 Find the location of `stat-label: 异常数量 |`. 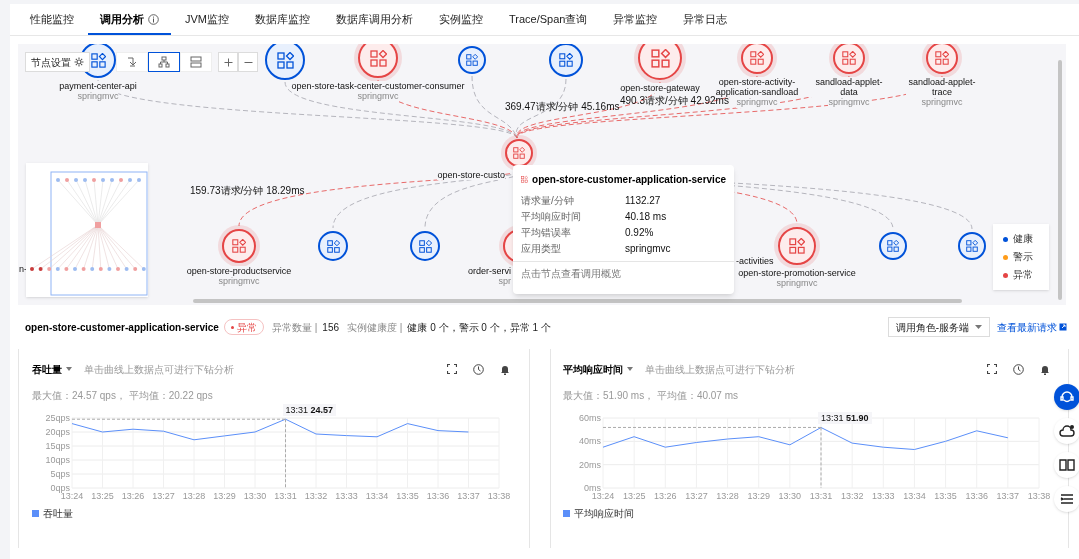

stat-label: 异常数量 | is located at coordinates (294, 327).